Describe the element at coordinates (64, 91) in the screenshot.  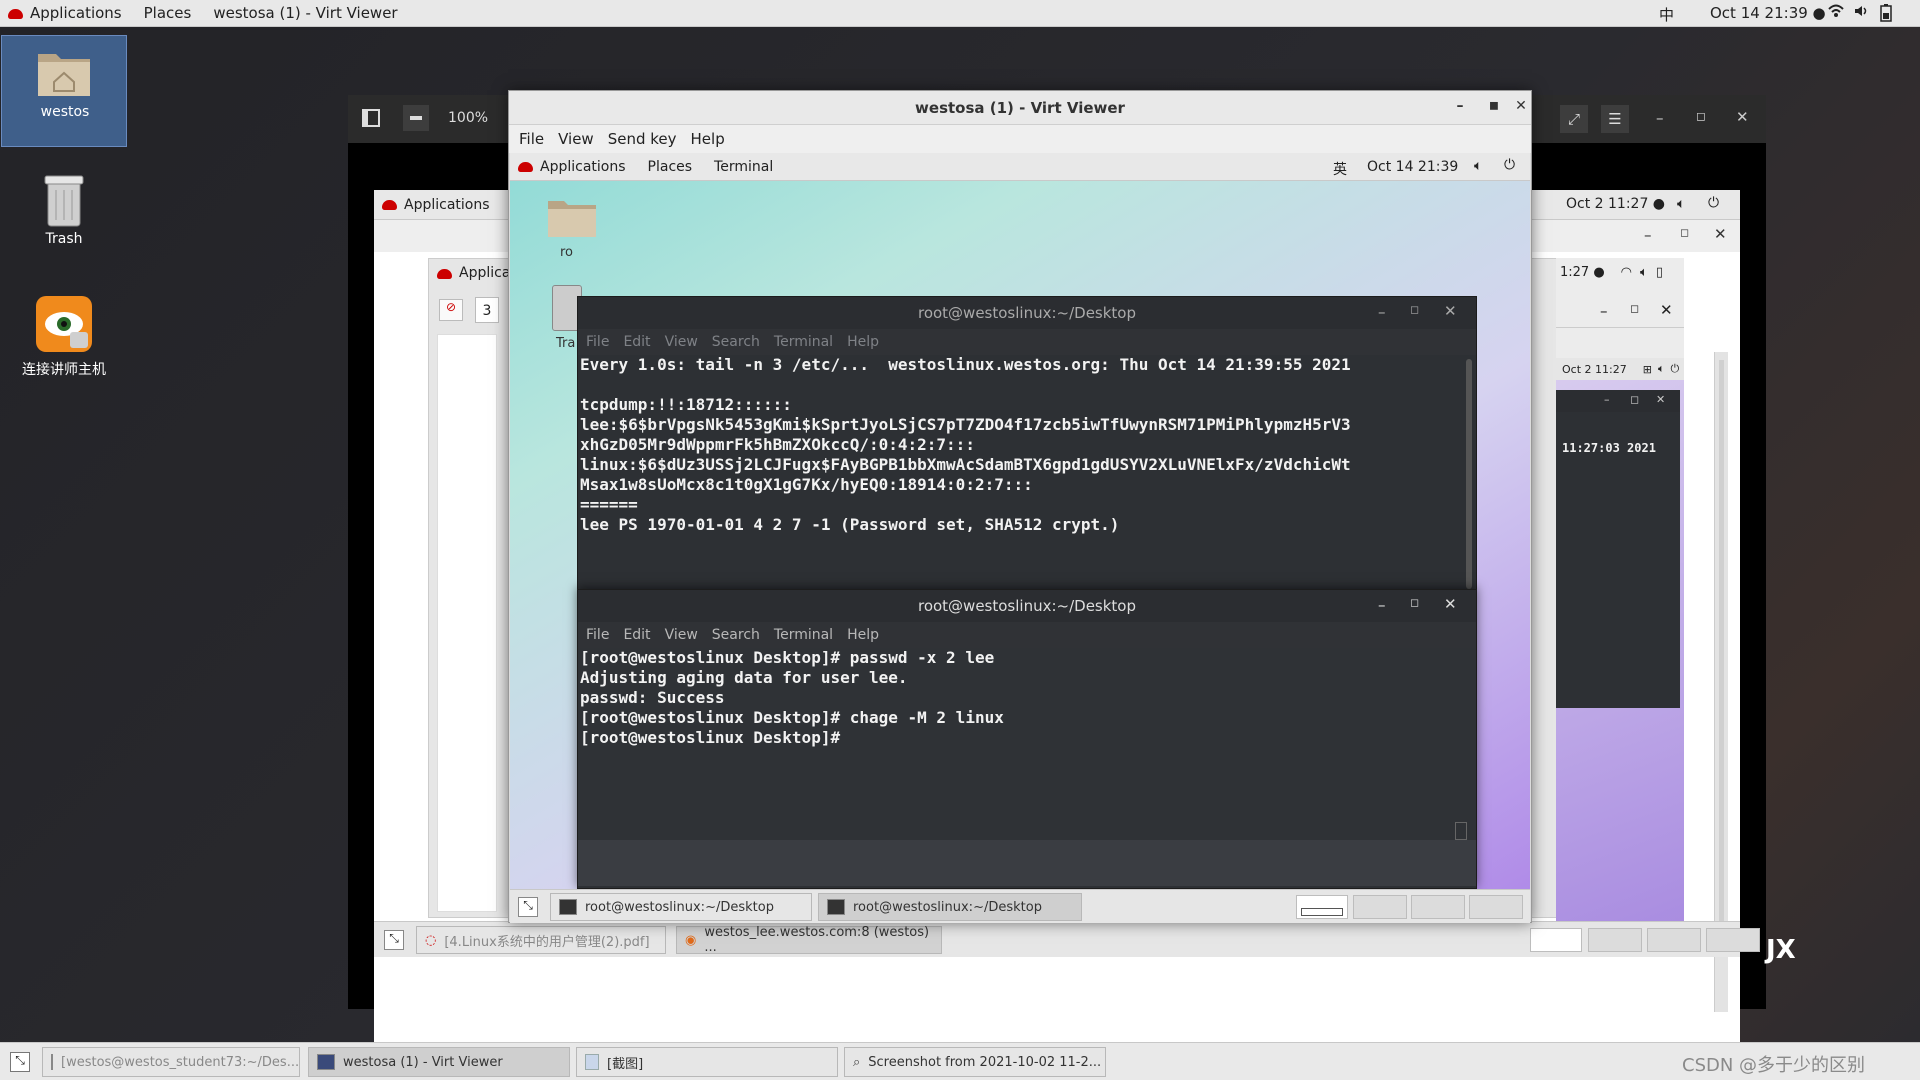
I see `home-folder-icon-selection: westos` at that location.